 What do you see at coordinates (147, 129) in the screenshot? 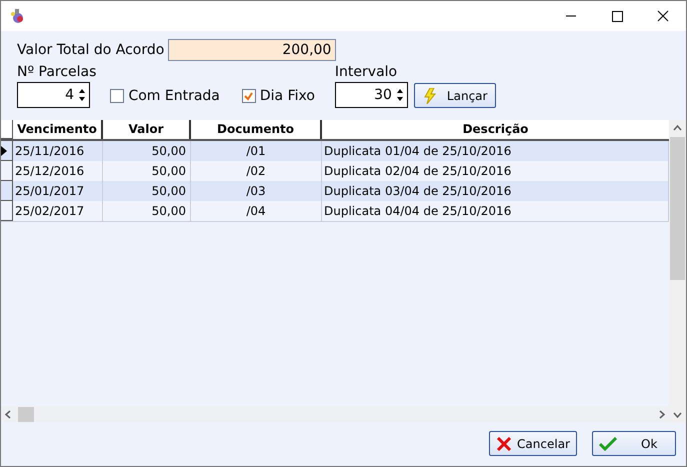
I see `column-header: Valor` at bounding box center [147, 129].